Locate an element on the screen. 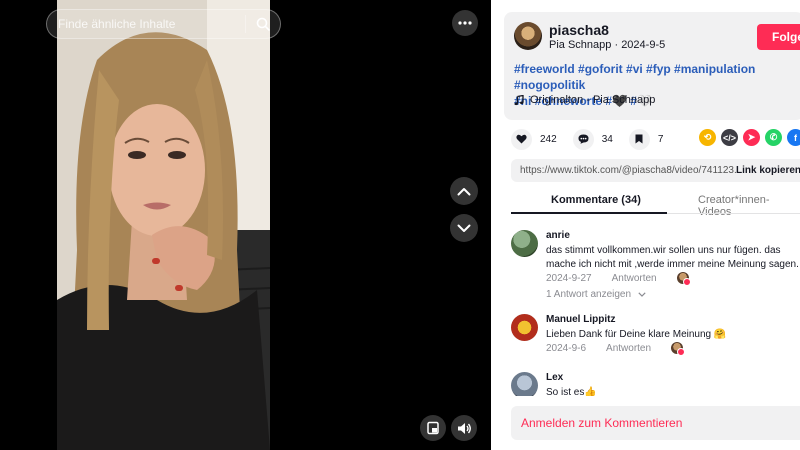 This screenshot has height=450, width=800. active-tab-indicator is located at coordinates (589, 213).